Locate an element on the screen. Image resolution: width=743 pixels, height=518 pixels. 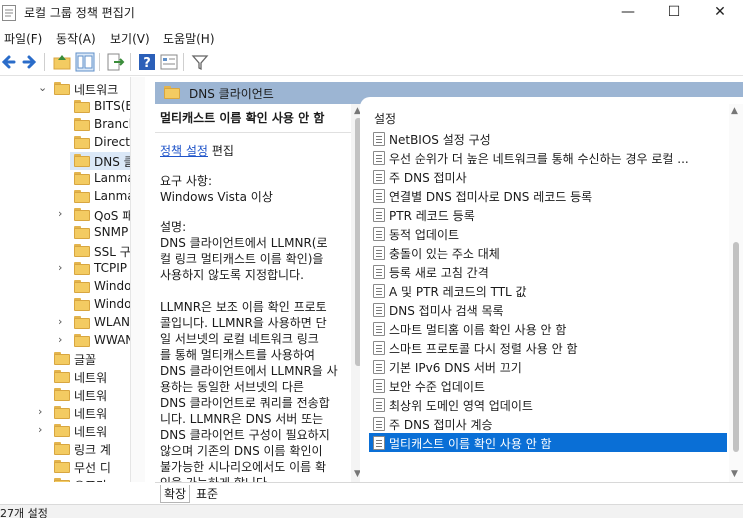
policy-title: 멀티캐스트 이름 확인 사용 안 함 is located at coordinates (242, 118).